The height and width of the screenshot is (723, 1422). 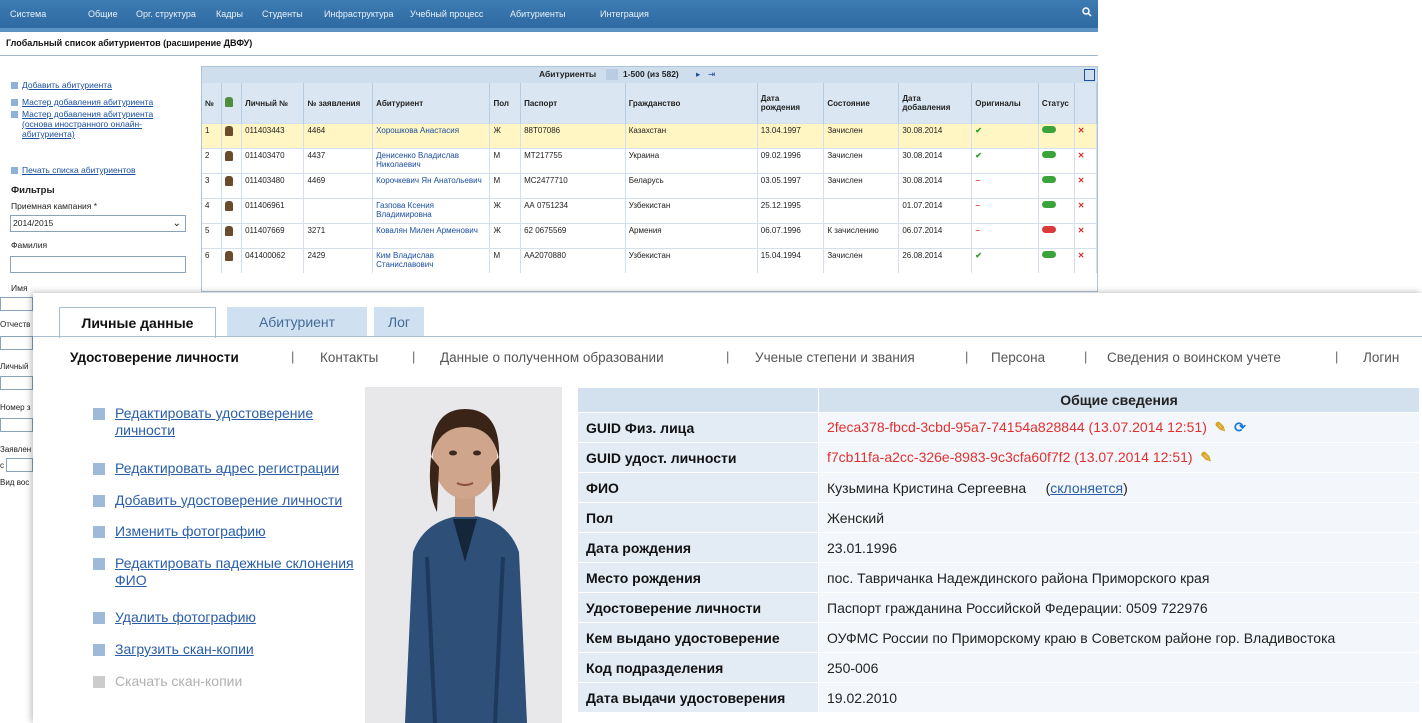 I want to click on add-applicant-link: Добавить абитуриента, so click(x=96, y=85).